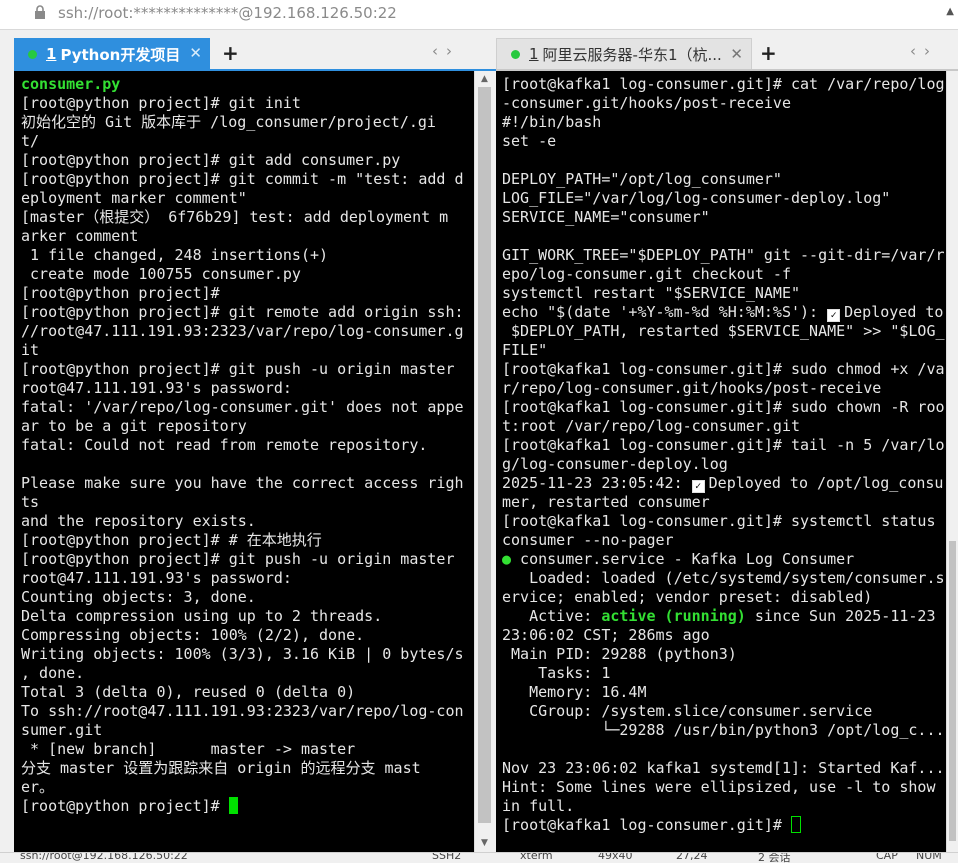 This screenshot has height=863, width=958. I want to click on terminal-line: eployment marker comment", so click(247, 198).